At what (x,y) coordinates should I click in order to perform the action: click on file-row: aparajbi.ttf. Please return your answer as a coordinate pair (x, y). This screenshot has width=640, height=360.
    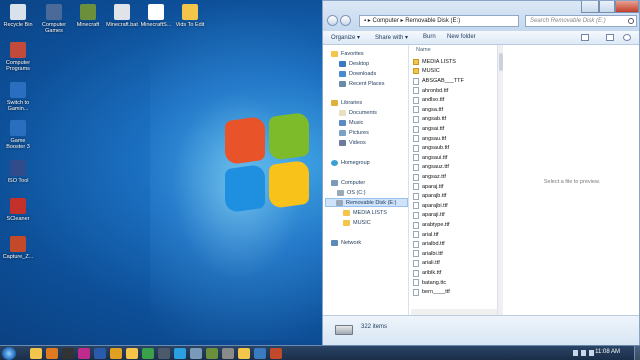
    Looking at the image, I should click on (430, 206).